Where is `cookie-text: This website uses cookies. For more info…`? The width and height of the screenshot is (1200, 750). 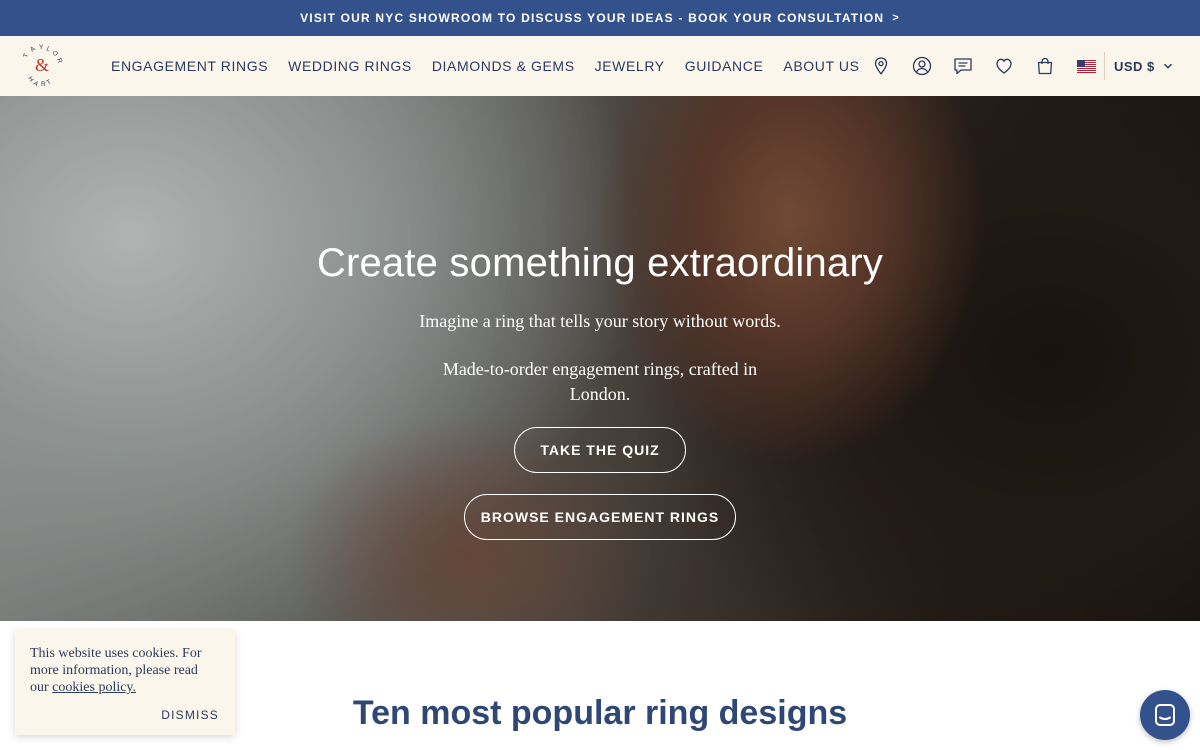
cookie-text: This website uses cookies. For more info… is located at coordinates (125, 670).